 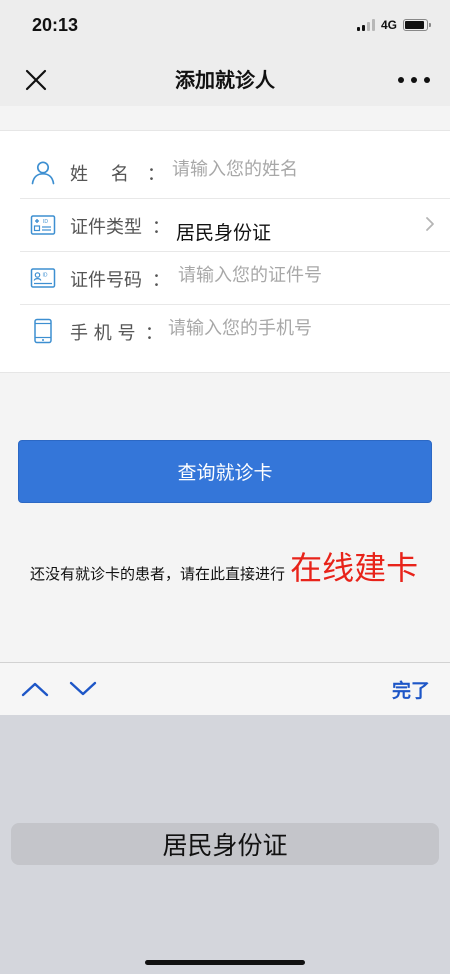 I want to click on status-indicators: 4G, so click(x=393, y=25).